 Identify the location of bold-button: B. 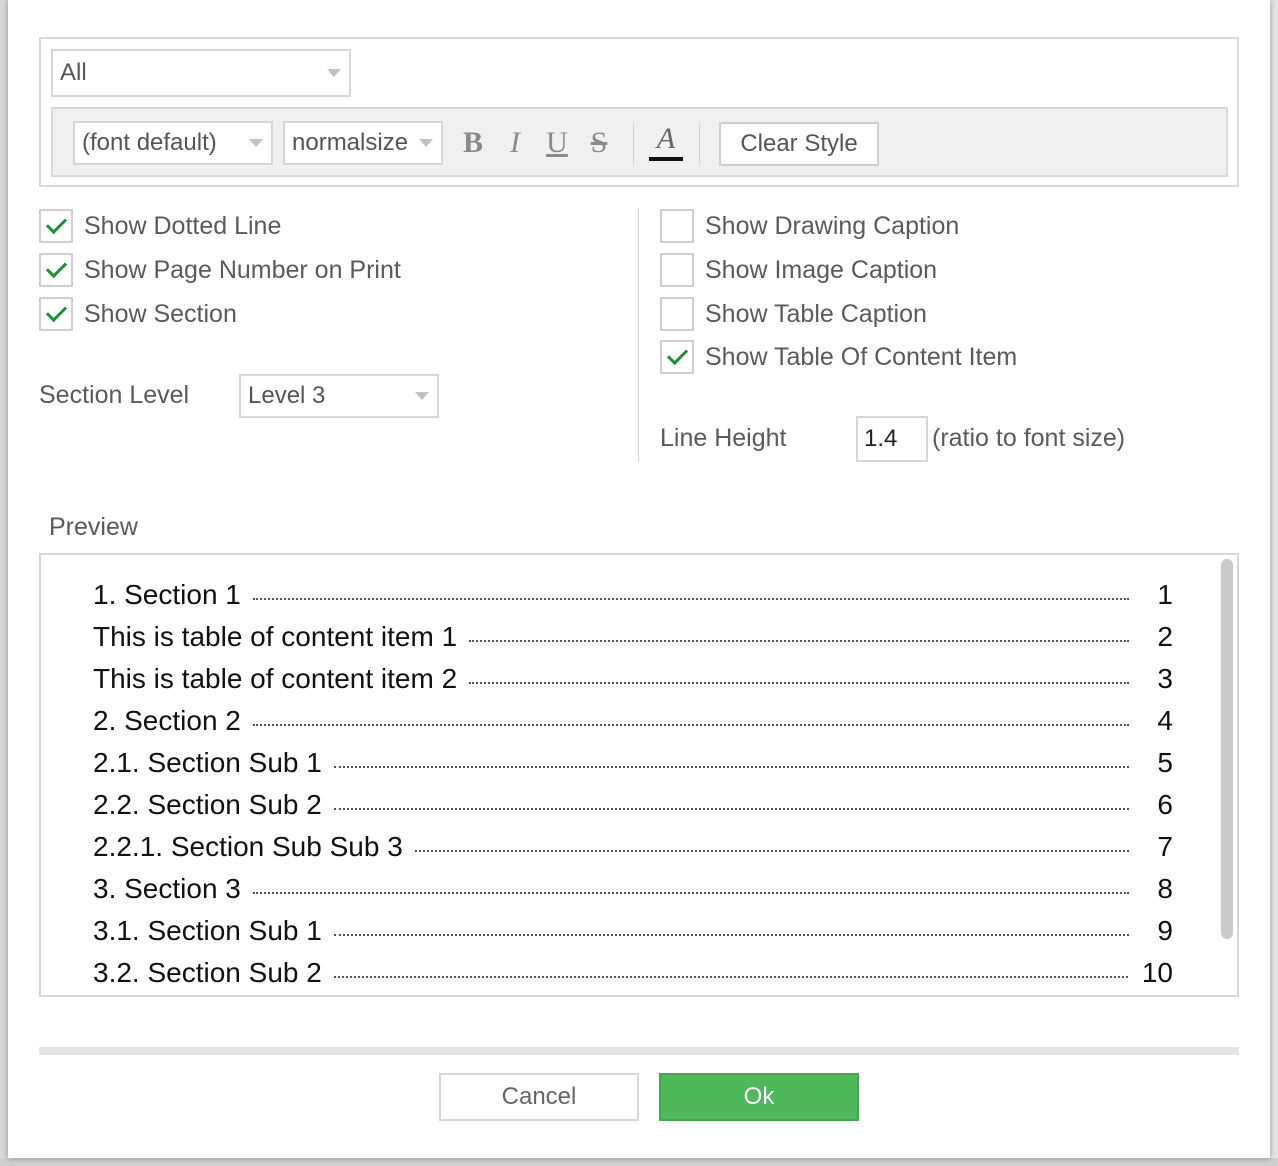
(473, 143).